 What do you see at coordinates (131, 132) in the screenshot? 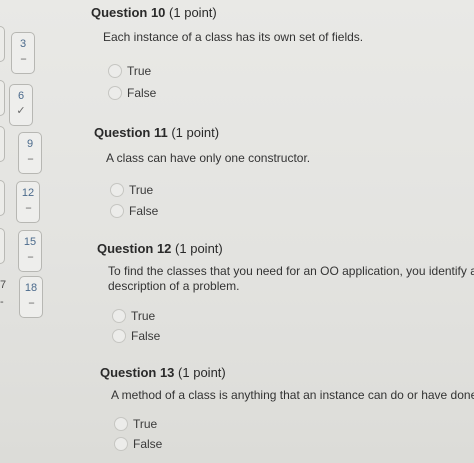
I see `question-number: Question 11` at bounding box center [131, 132].